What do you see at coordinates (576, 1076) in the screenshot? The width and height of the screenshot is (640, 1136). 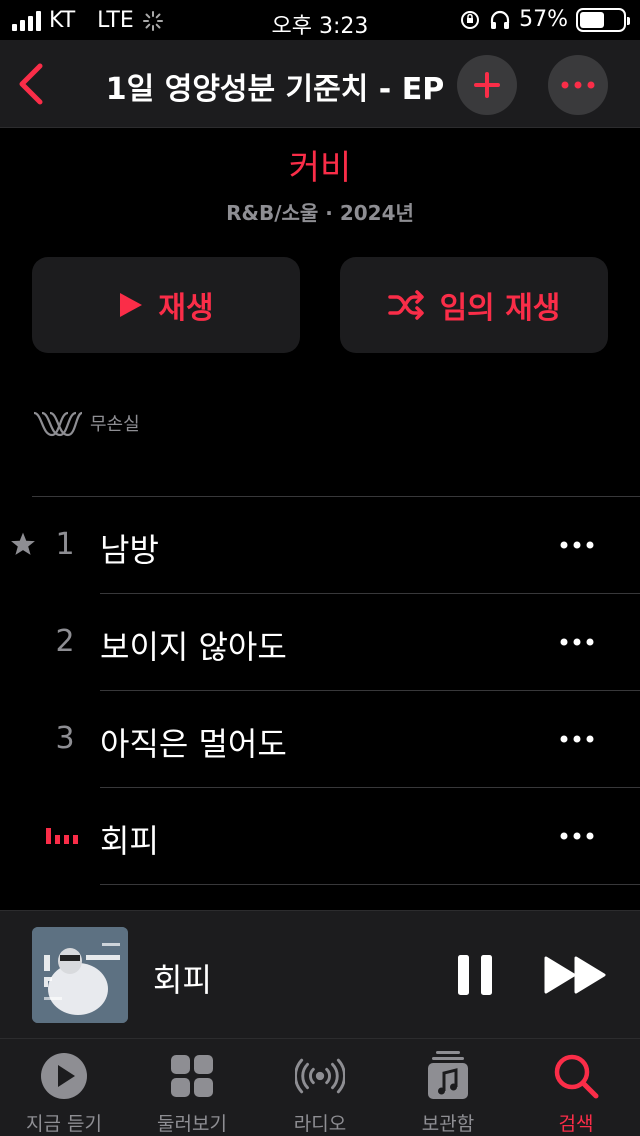 I see `search-icon` at bounding box center [576, 1076].